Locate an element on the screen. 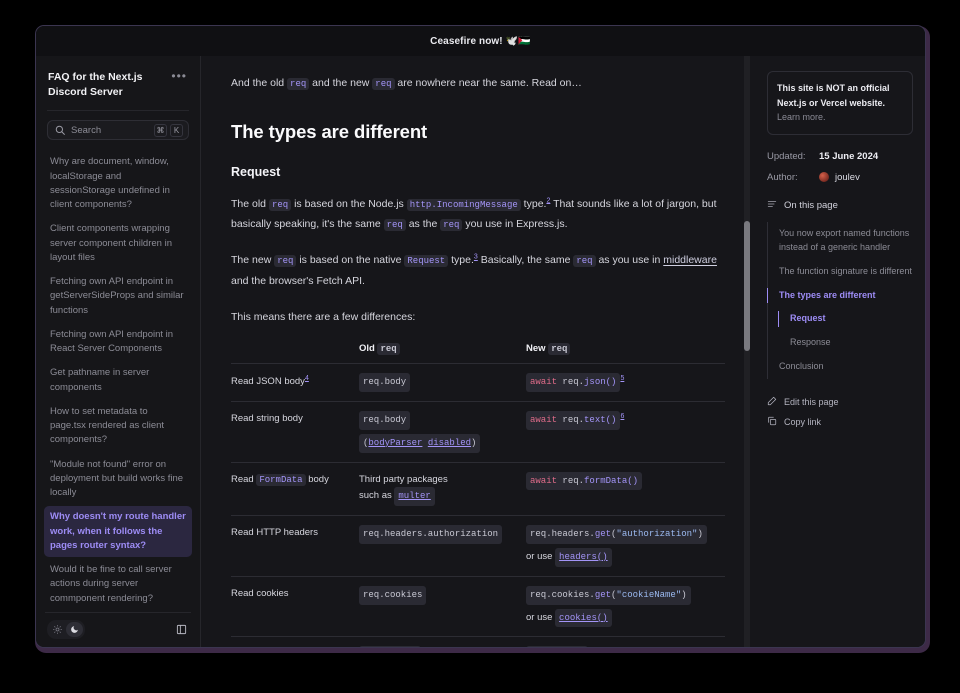 The image size is (960, 693). cell-new: await req.formData() is located at coordinates (625, 489).